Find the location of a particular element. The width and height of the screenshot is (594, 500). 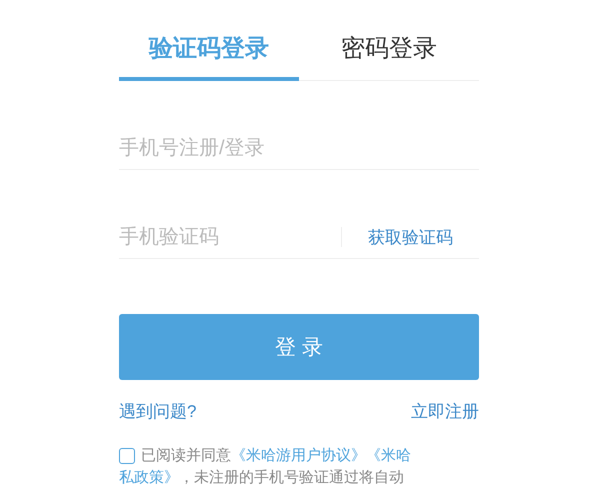

agreement-text: ，未注册的手机号验证通过将自动 is located at coordinates (291, 478).